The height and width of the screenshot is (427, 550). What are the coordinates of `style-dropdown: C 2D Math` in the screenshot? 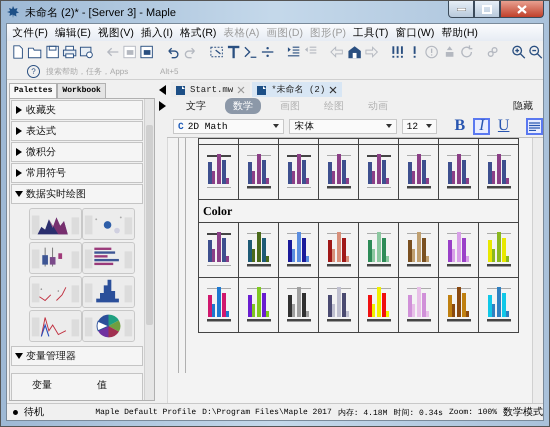 It's located at (228, 126).